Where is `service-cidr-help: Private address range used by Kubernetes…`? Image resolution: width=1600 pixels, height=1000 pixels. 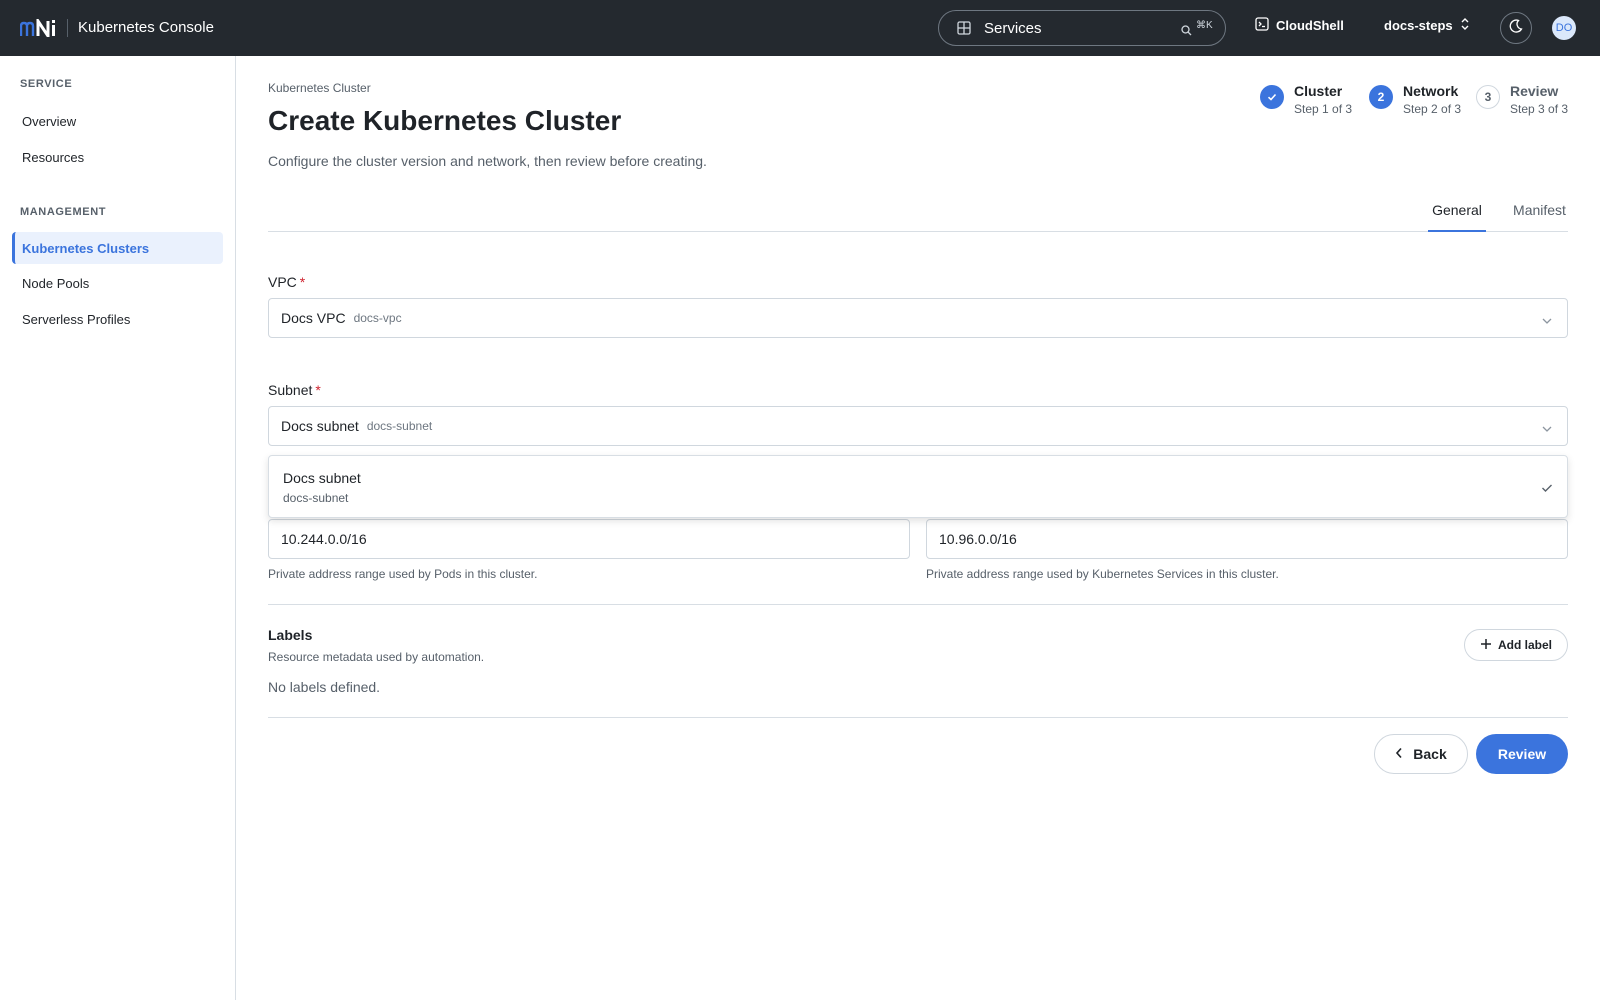 service-cidr-help: Private address range used by Kubernetes… is located at coordinates (1102, 574).